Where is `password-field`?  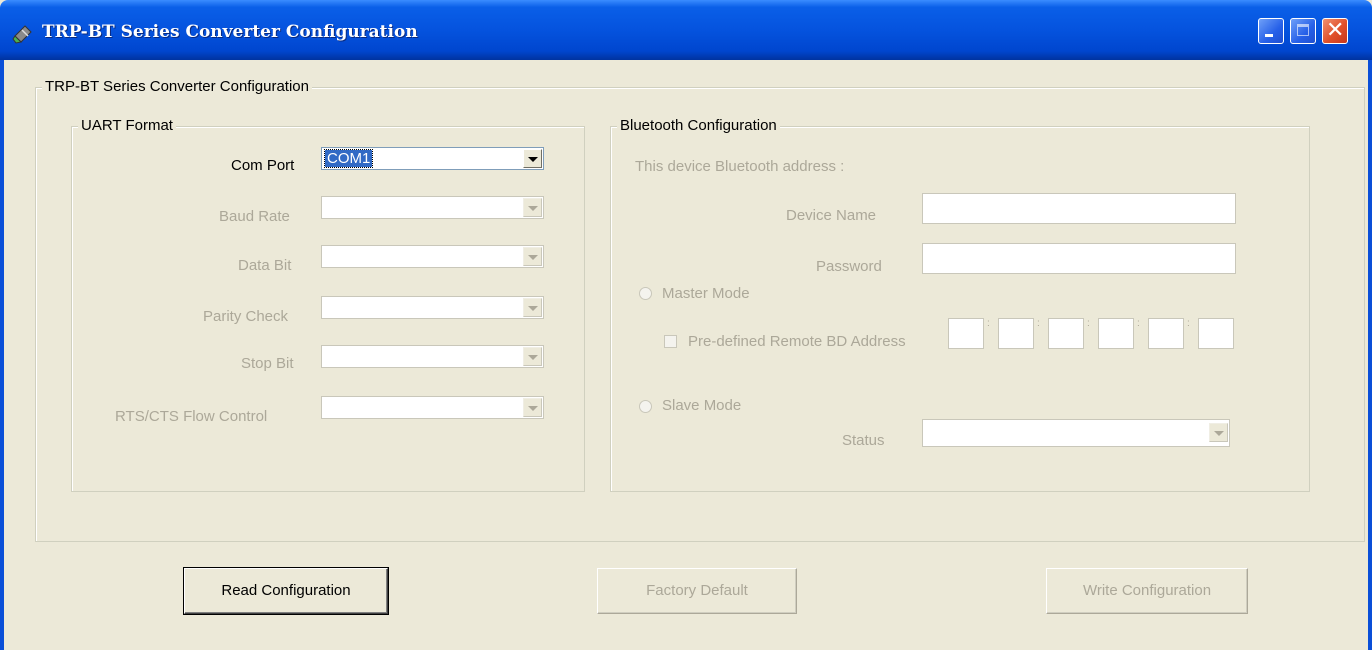
password-field is located at coordinates (1079, 258).